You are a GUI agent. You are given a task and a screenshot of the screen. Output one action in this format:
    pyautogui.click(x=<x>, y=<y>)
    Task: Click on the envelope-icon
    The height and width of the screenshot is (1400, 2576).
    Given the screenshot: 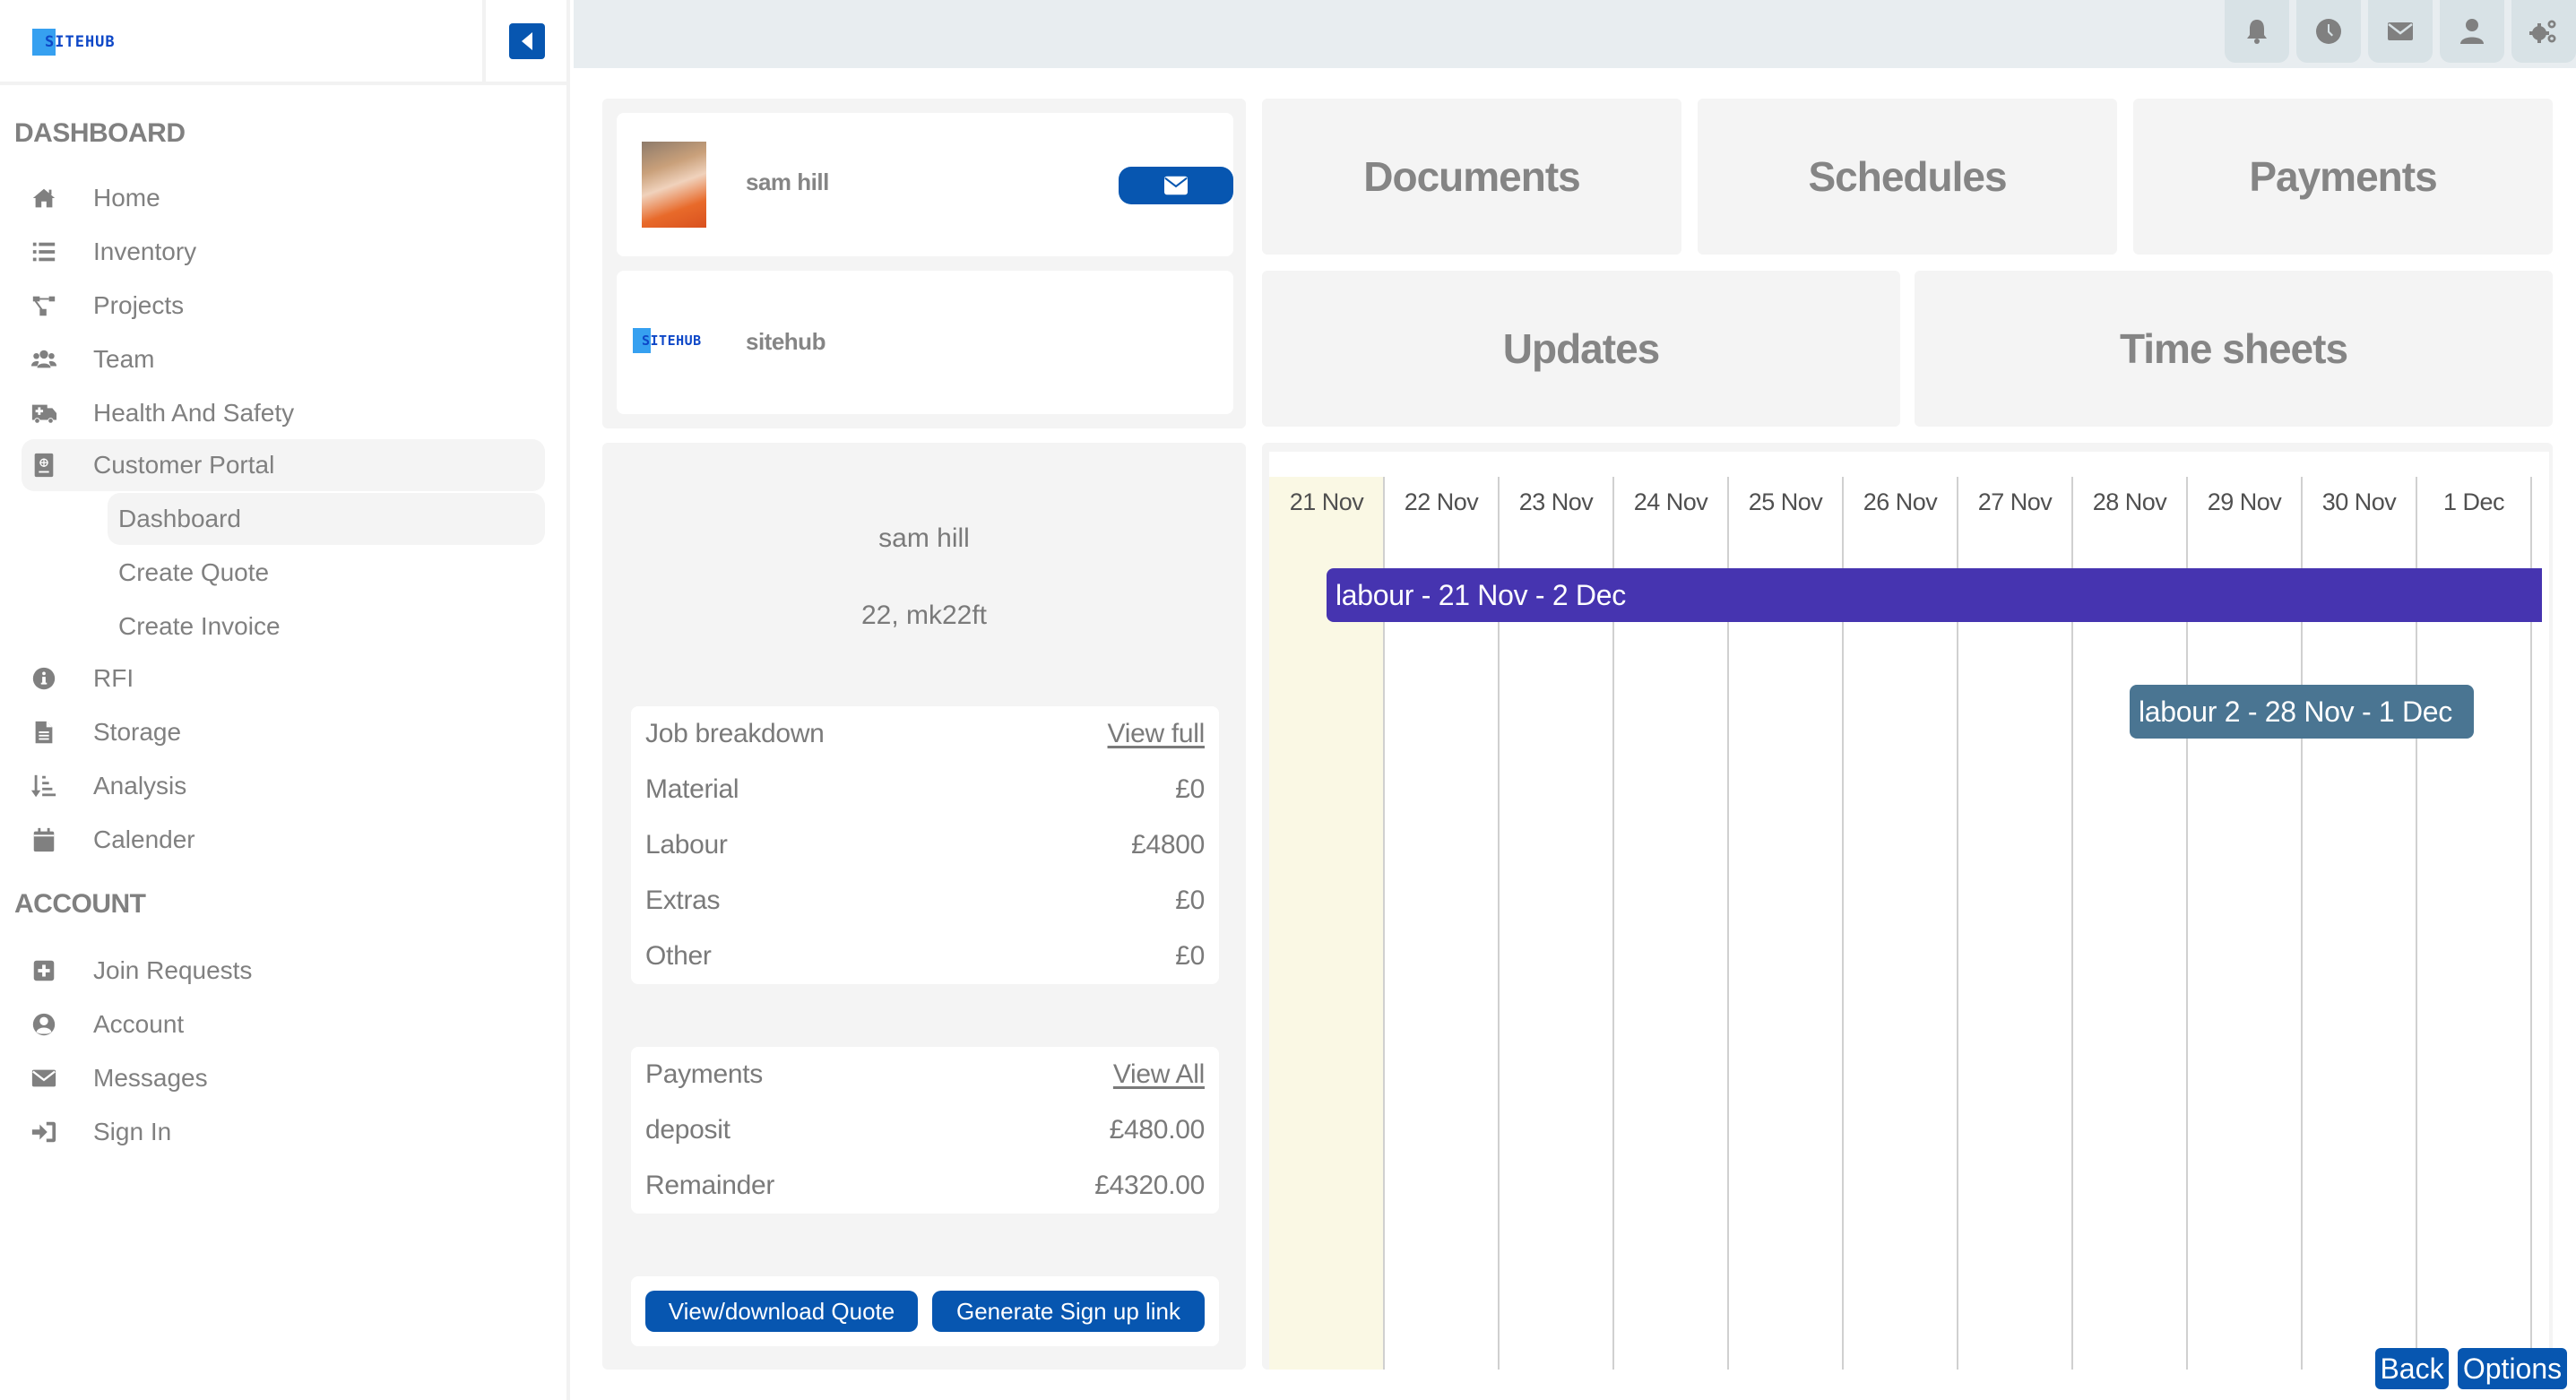 What is the action you would take?
    pyautogui.click(x=2400, y=31)
    